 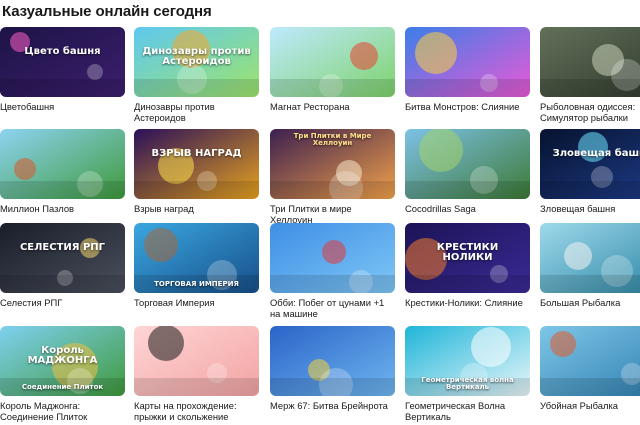 I want to click on game-title: Cocodrillas Saga, so click(x=467, y=208).